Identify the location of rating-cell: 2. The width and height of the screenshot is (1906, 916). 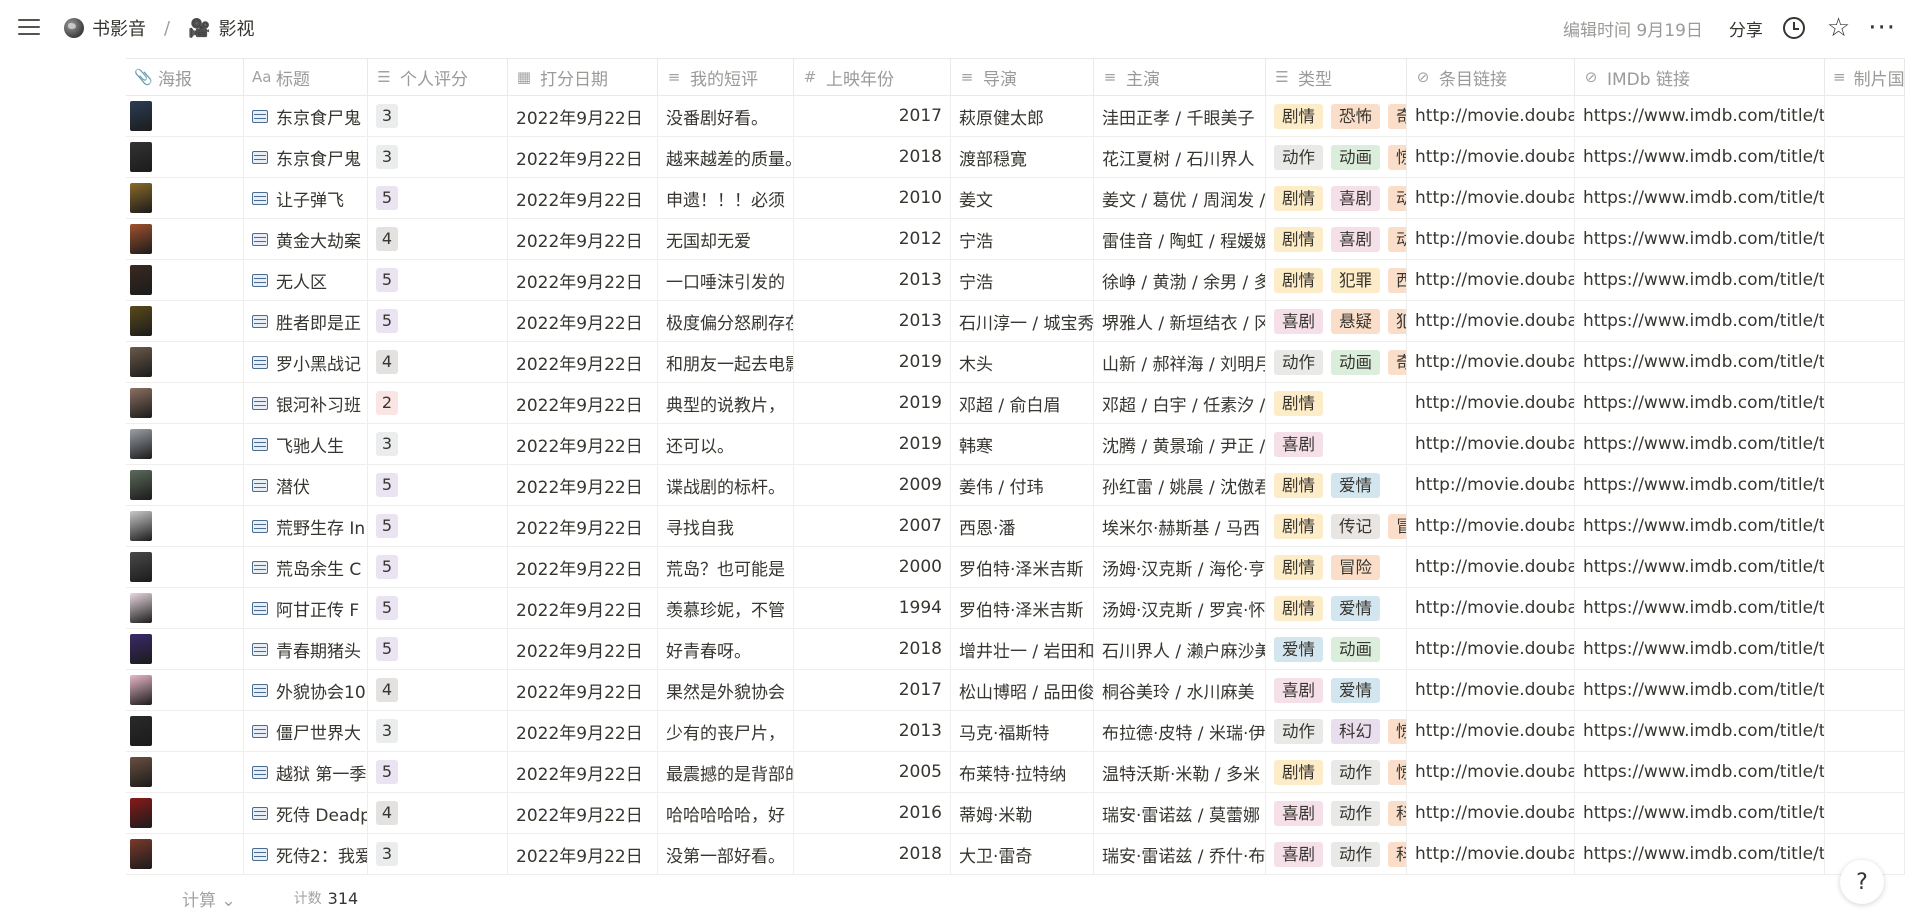
(438, 403).